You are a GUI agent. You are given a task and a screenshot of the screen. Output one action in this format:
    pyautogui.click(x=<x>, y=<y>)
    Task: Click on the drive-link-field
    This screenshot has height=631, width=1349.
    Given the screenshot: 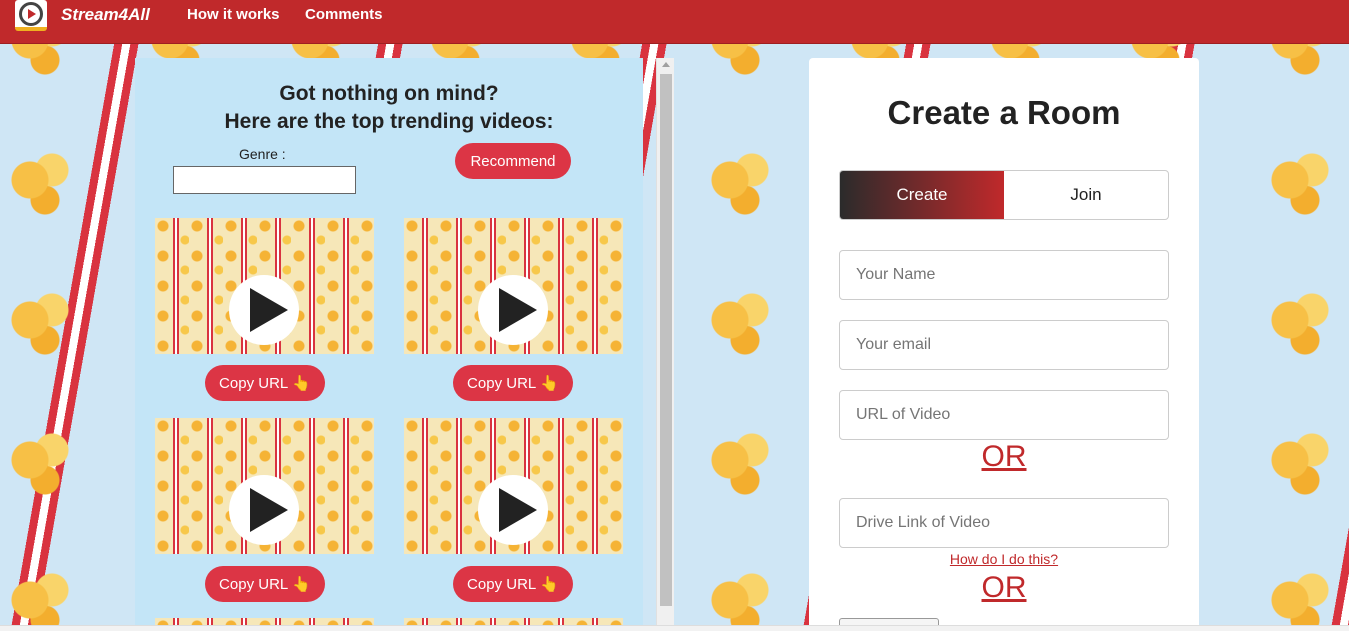 What is the action you would take?
    pyautogui.click(x=1004, y=523)
    